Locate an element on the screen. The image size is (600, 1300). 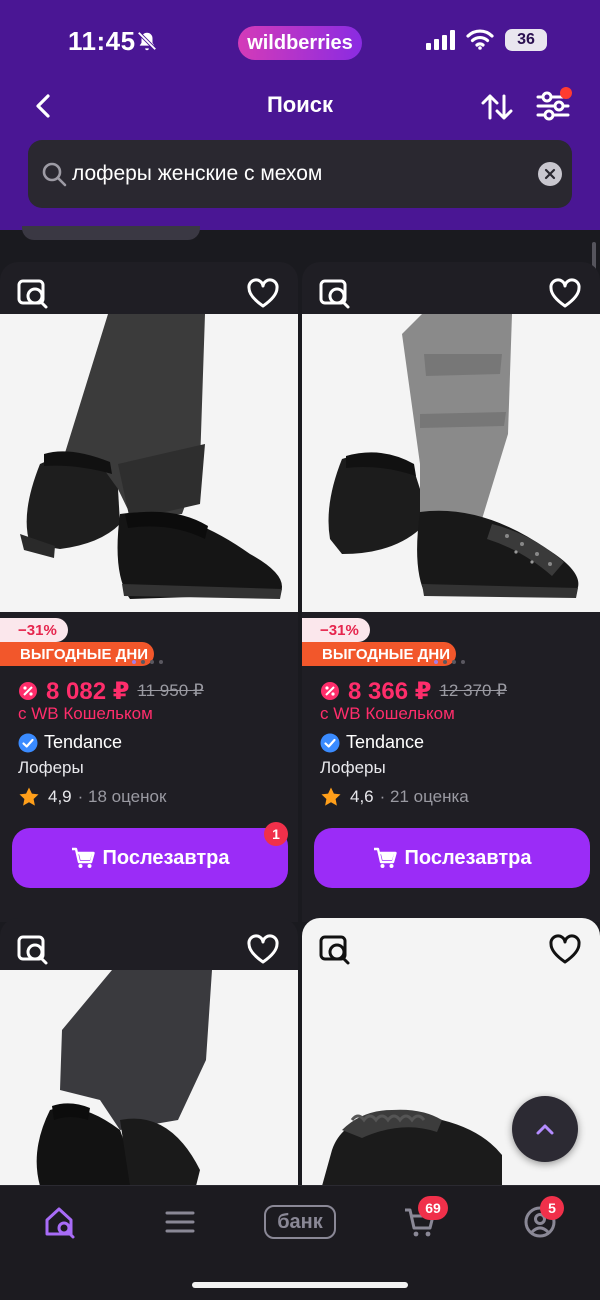
rating-row: 4,9 · 18 оценок is located at coordinates (92, 797).